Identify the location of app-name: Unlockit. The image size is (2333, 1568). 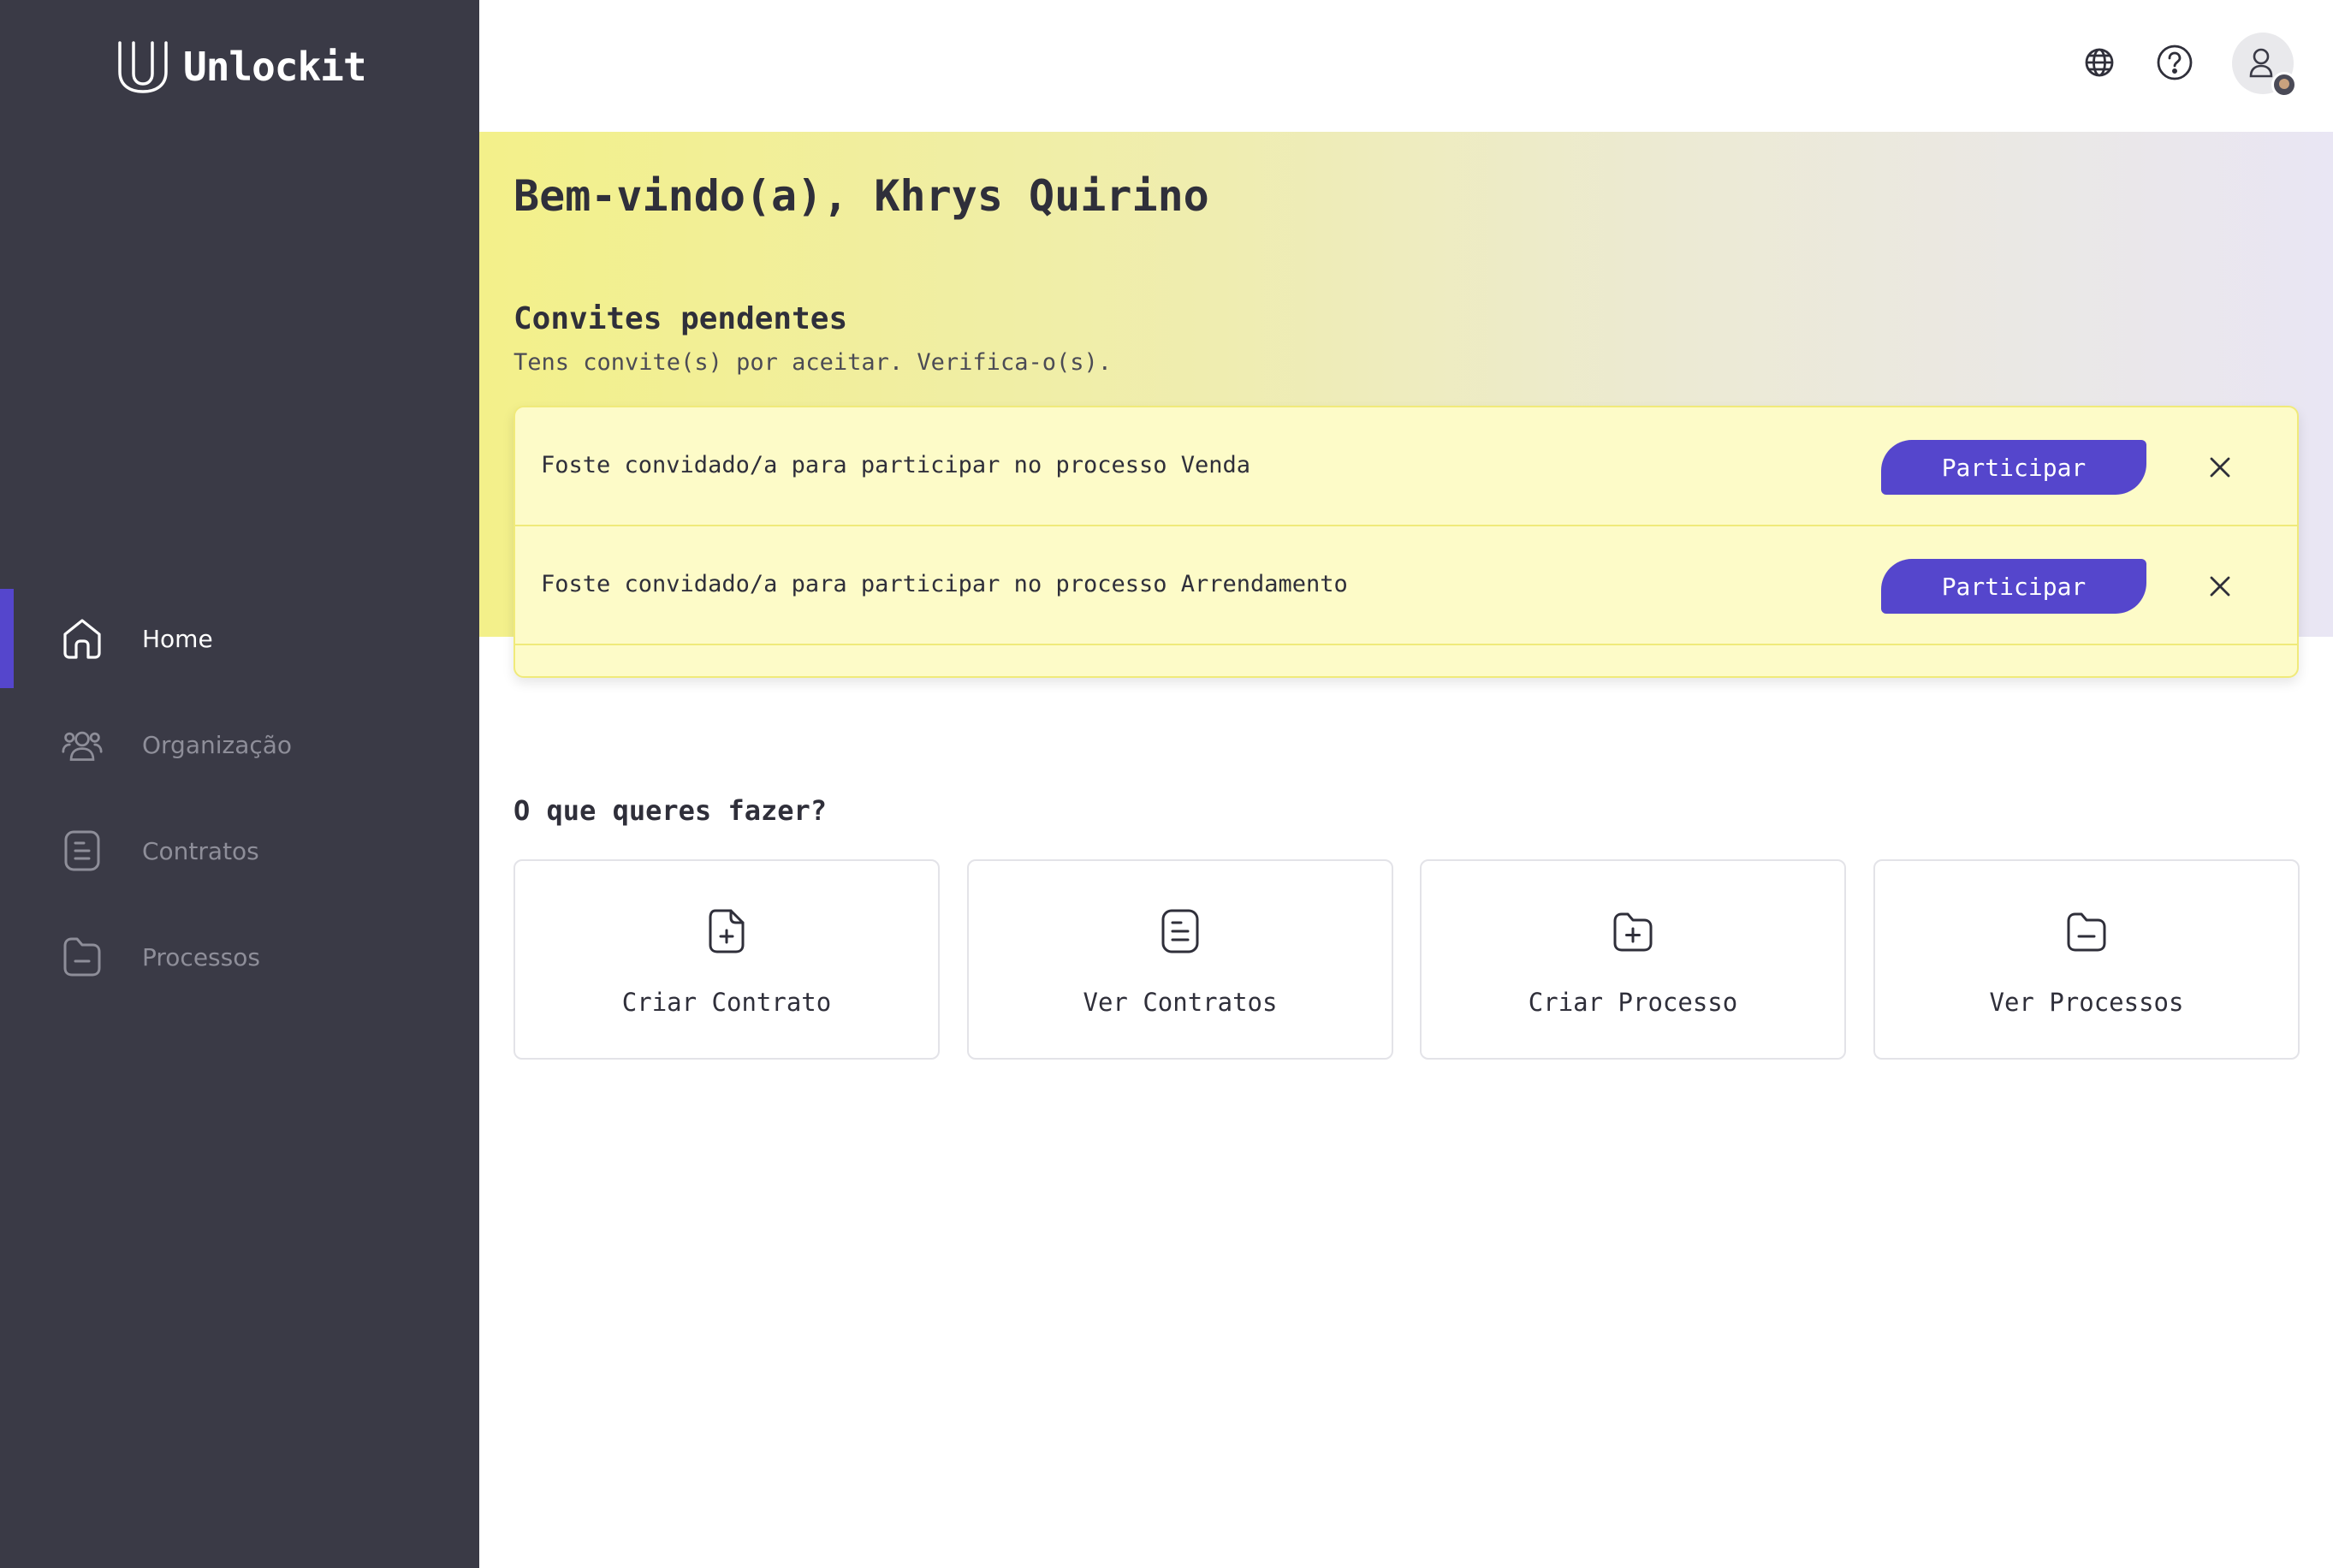
(275, 67).